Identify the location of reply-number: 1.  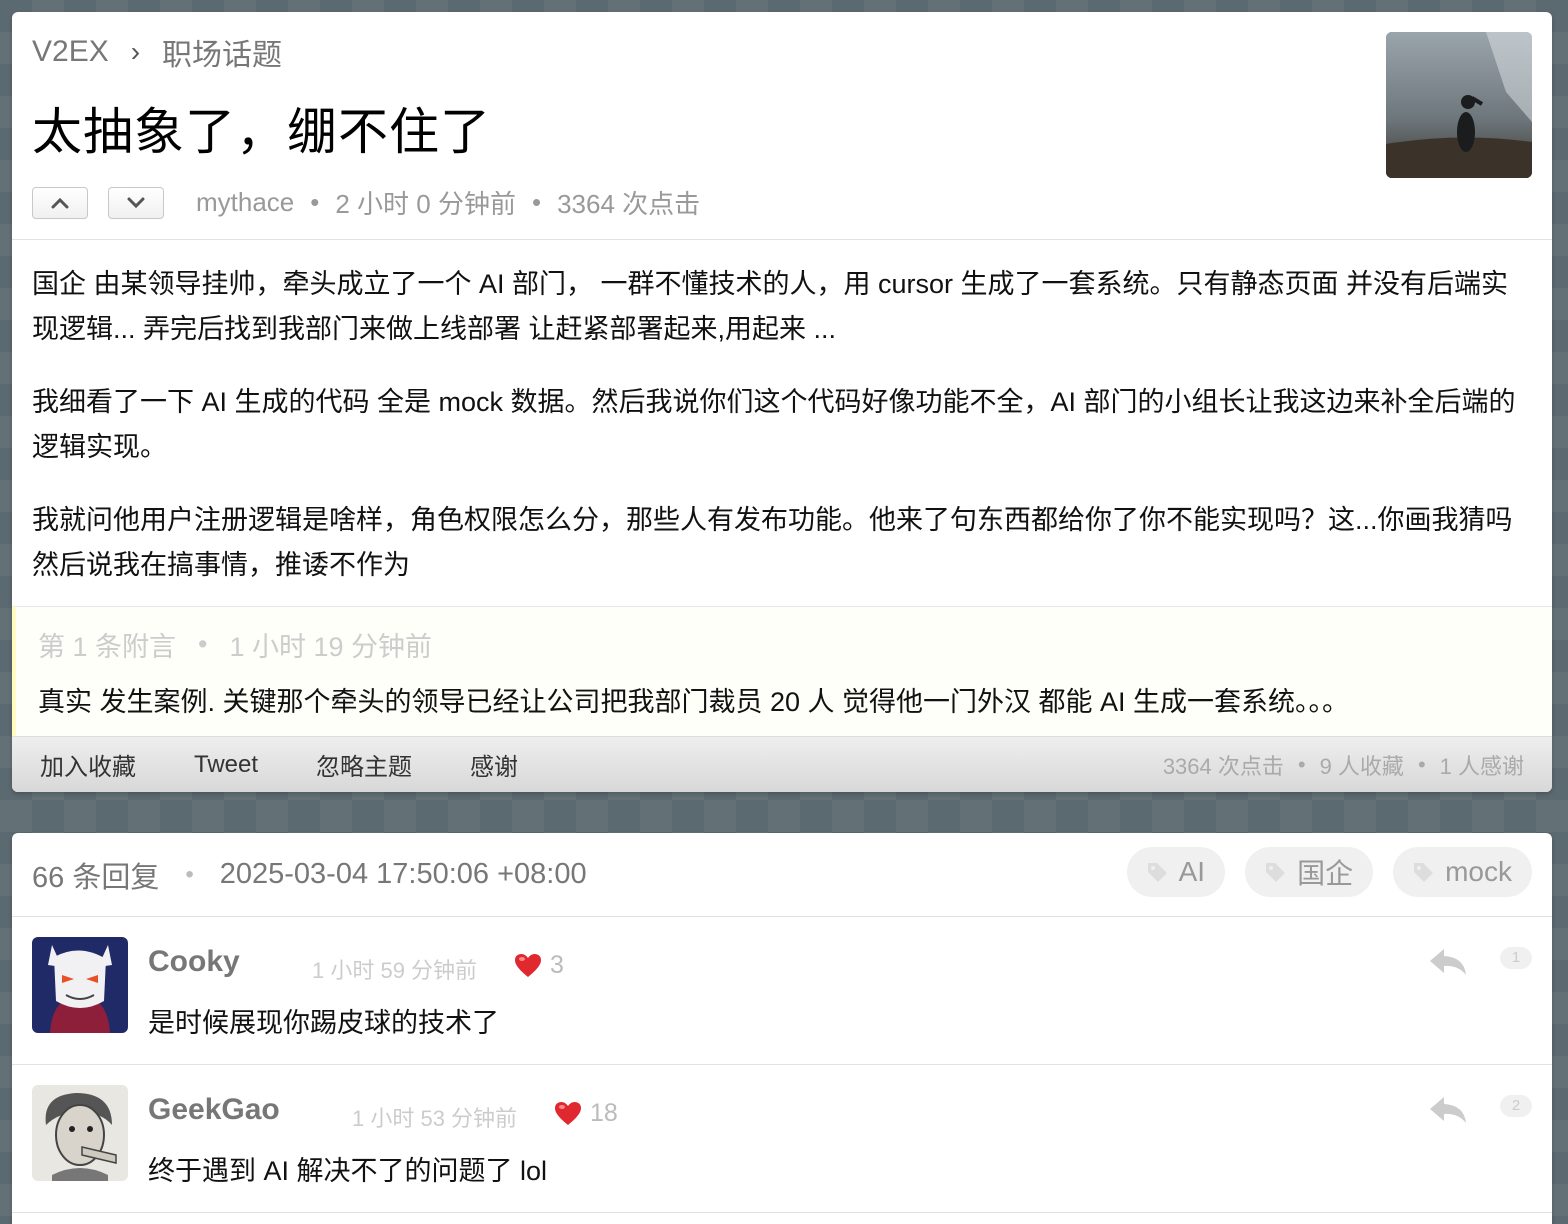
(1516, 958).